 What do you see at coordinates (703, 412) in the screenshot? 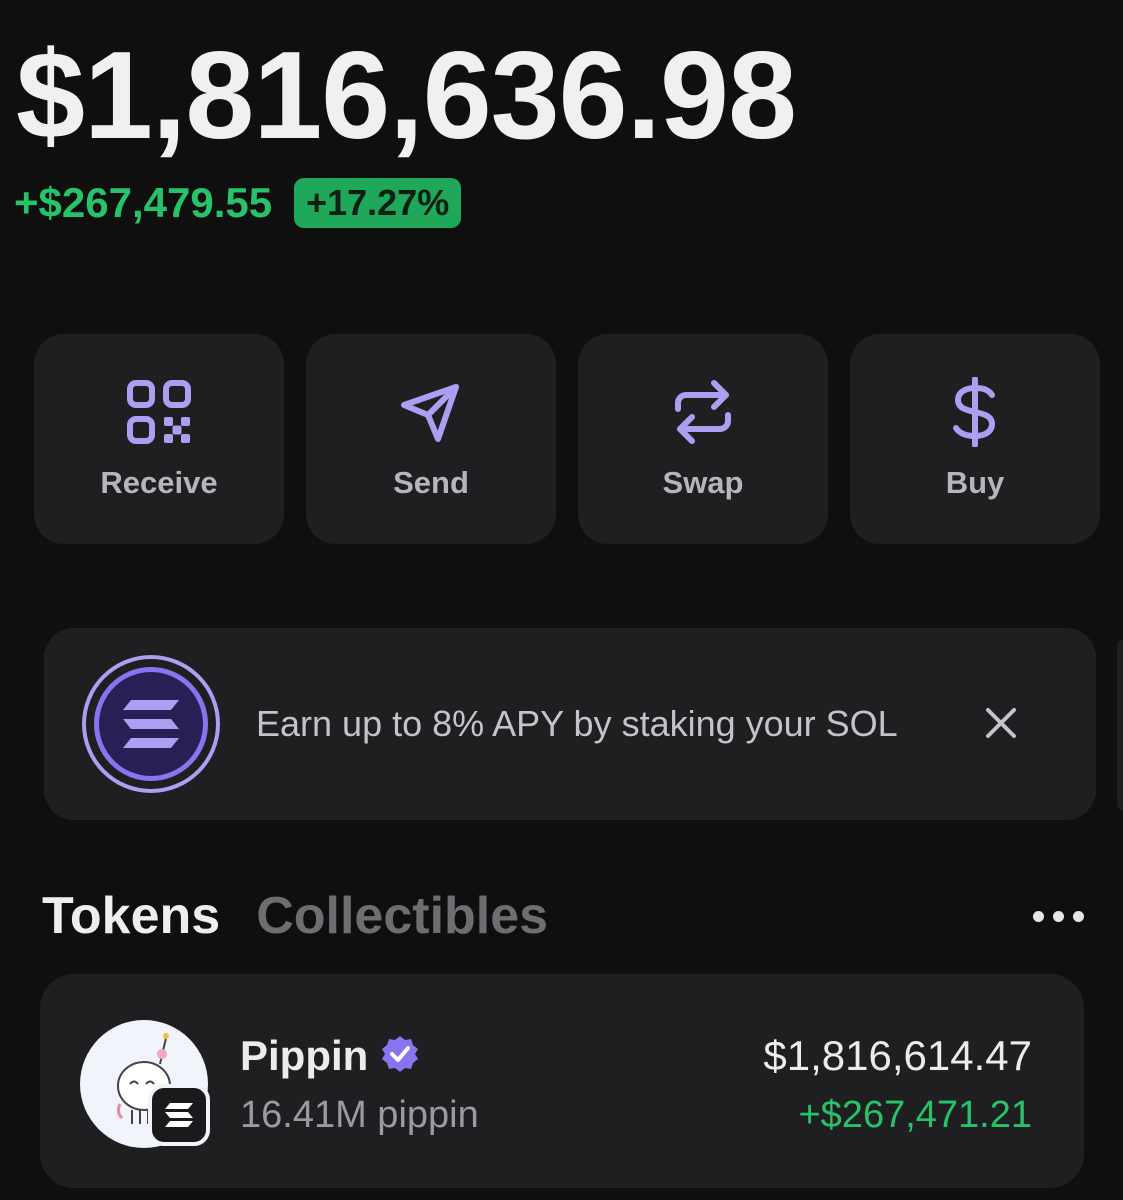
I see `swap-arrows-icon` at bounding box center [703, 412].